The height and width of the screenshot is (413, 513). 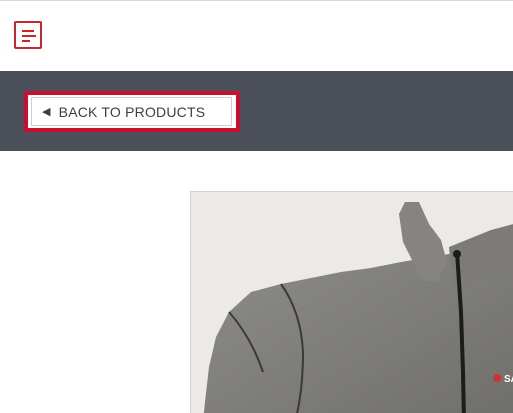 I want to click on top-divider, so click(x=256, y=0).